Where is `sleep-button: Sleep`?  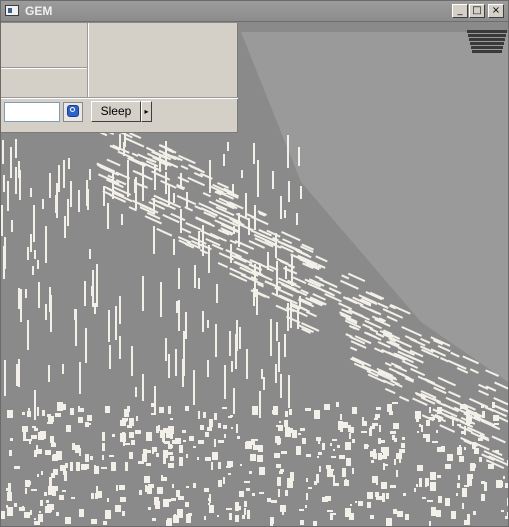 sleep-button: Sleep is located at coordinates (116, 111).